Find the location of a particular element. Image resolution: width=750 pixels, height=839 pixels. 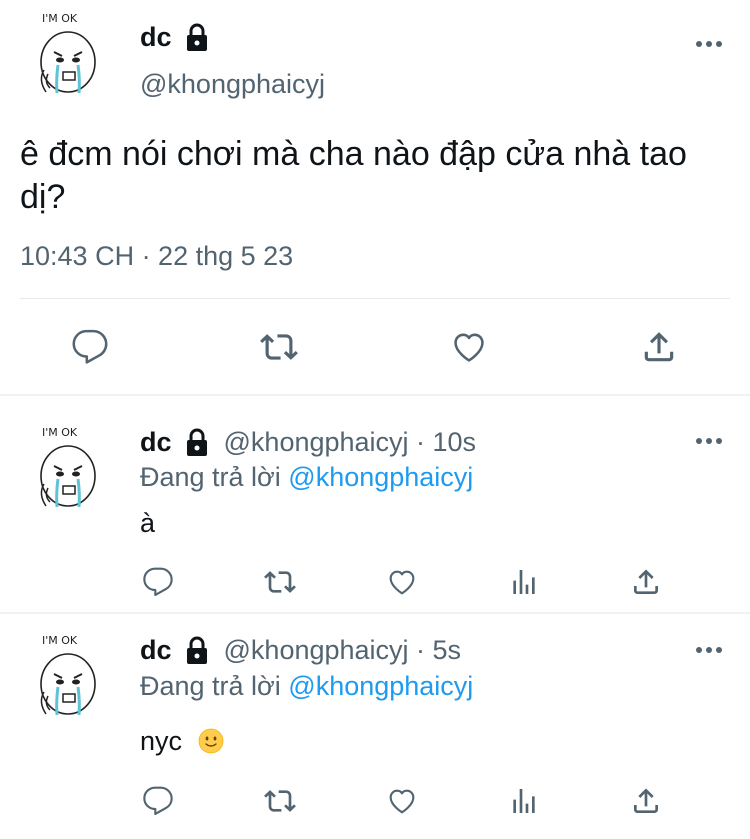

author-handle-time: @khongphaicyj · 10s is located at coordinates (350, 442).